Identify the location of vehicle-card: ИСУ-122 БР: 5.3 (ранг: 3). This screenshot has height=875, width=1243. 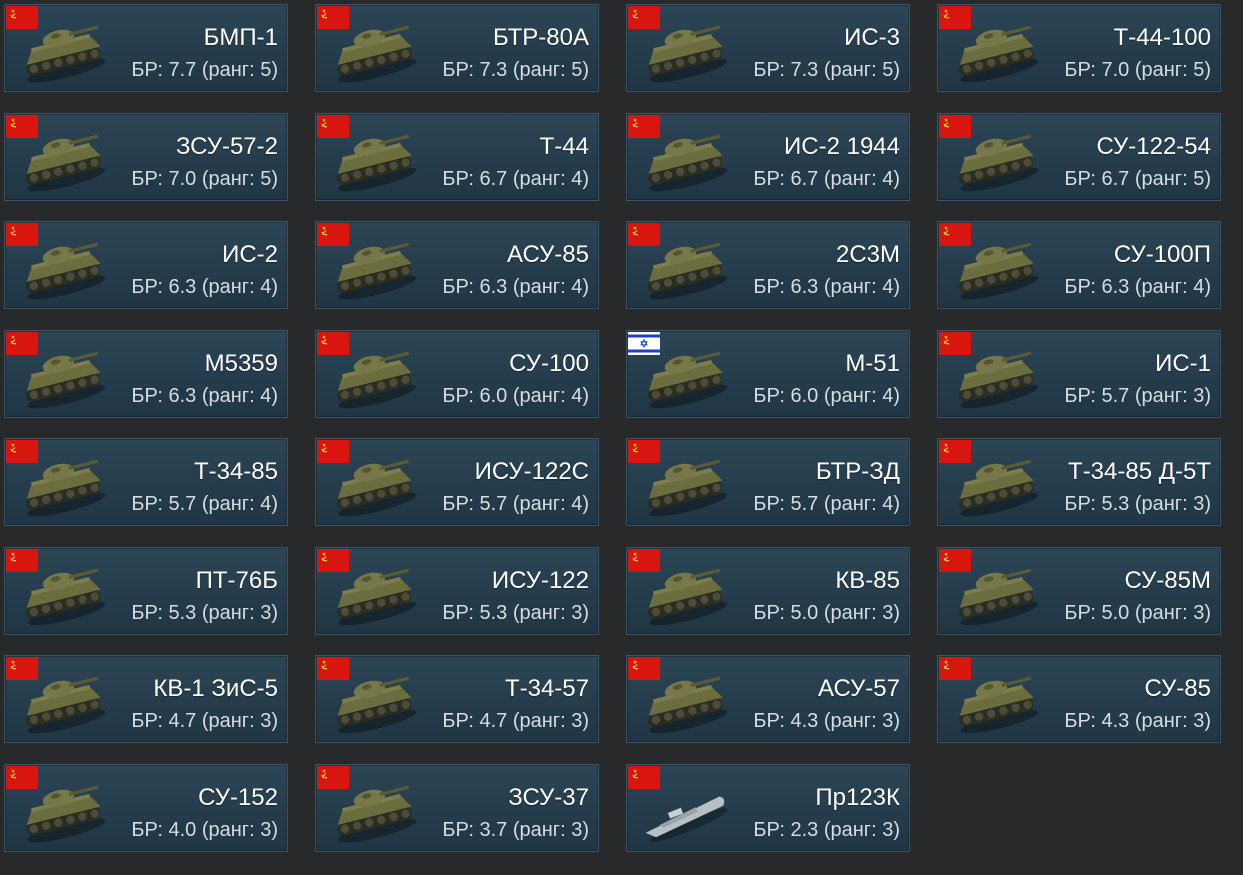
(457, 590).